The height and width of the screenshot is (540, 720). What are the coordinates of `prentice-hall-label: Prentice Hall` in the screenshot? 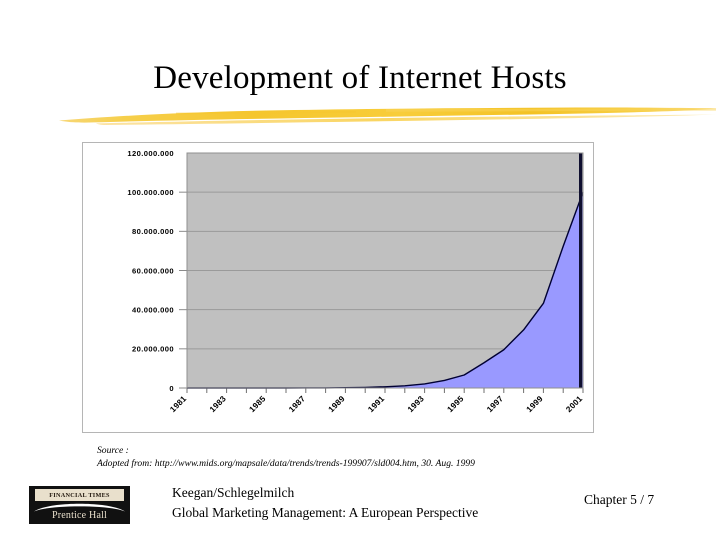 It's located at (79, 515).